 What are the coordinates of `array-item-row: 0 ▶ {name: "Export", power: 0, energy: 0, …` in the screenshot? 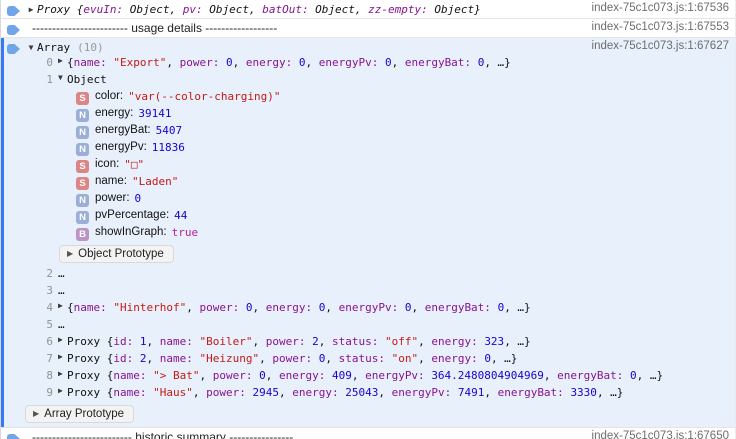 It's located at (368, 64).